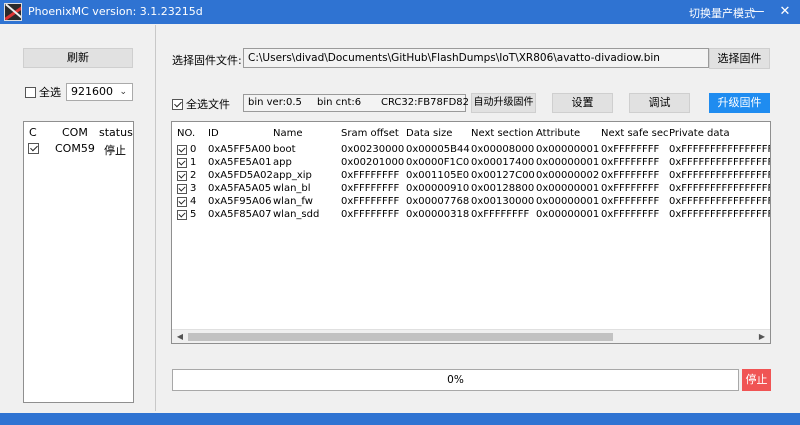 This screenshot has width=800, height=425. What do you see at coordinates (43, 92) in the screenshot?
I see `select-all-checkbox: 全选` at bounding box center [43, 92].